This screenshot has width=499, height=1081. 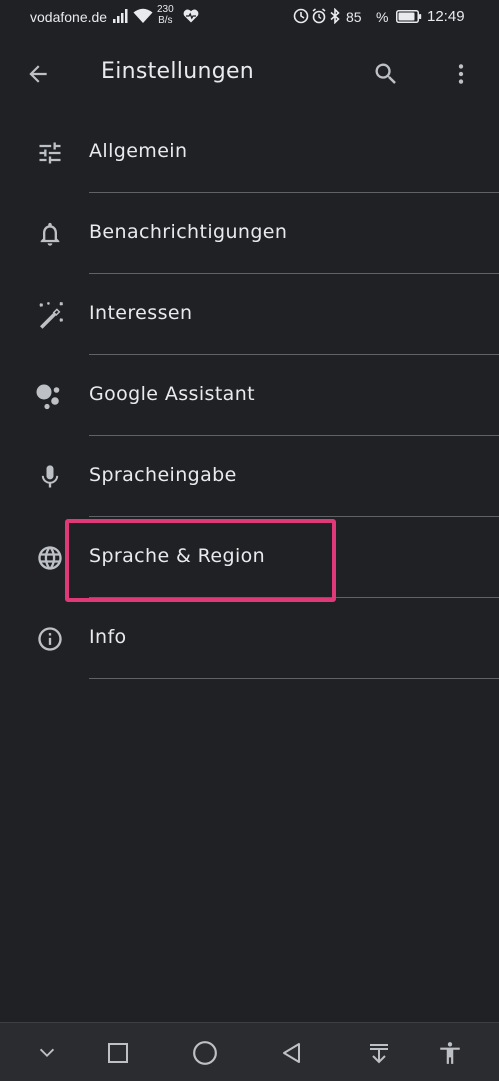 I want to click on page-title: Einstellungen, so click(x=178, y=71).